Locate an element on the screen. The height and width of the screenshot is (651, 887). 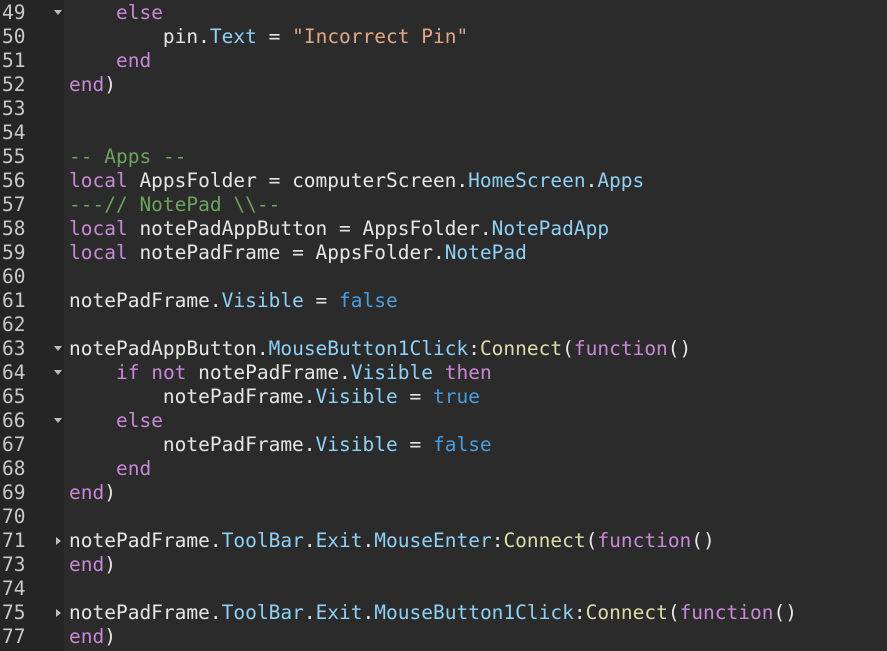
code-text: end is located at coordinates (110, 469).